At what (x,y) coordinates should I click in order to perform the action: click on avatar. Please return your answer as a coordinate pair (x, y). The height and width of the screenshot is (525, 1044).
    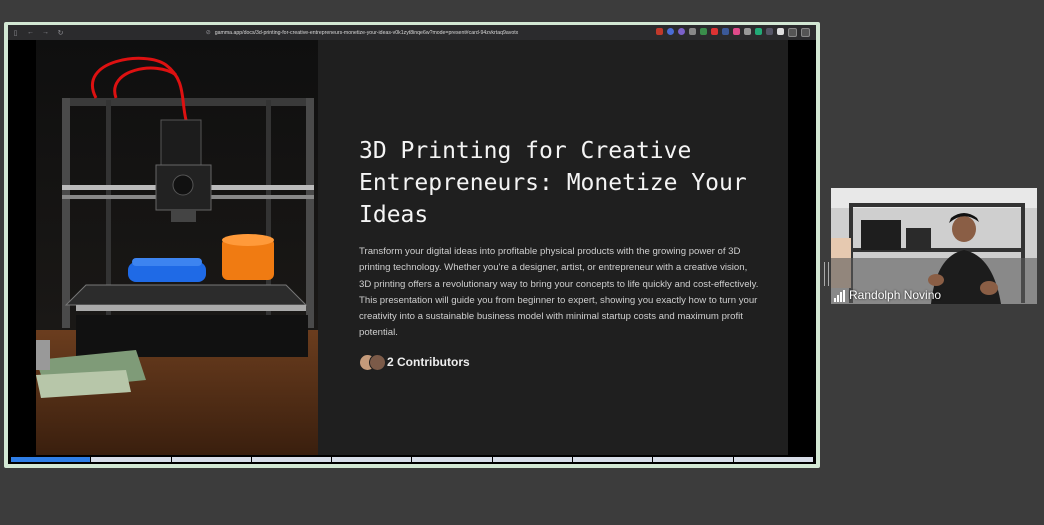
    Looking at the image, I should click on (377, 362).